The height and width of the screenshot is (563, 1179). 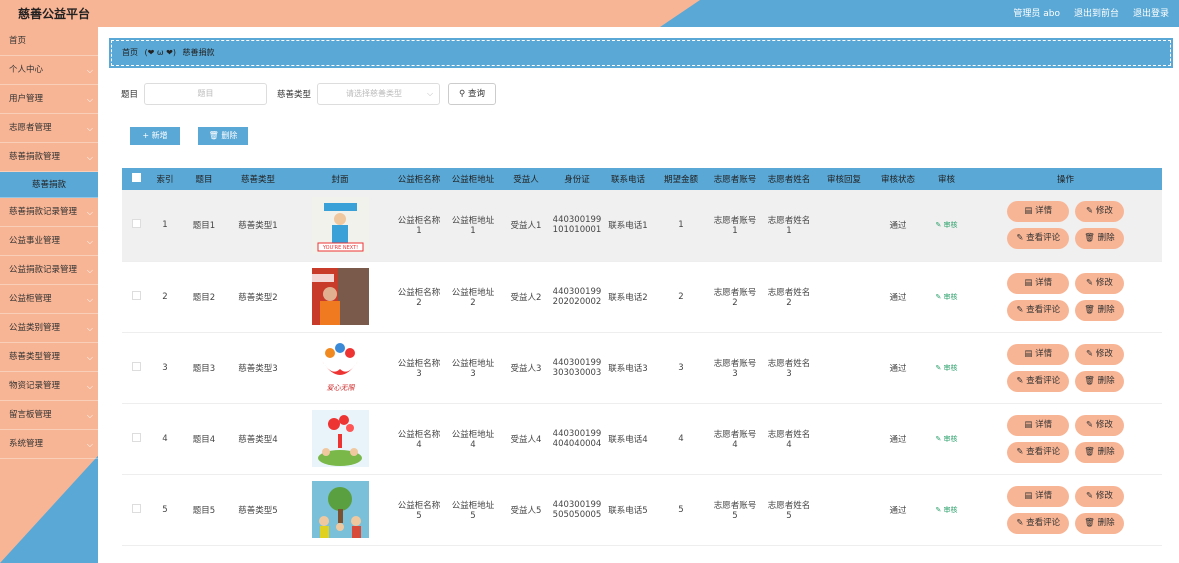 What do you see at coordinates (789, 226) in the screenshot?
I see `cell-vol-name: 志愿者姓名 1` at bounding box center [789, 226].